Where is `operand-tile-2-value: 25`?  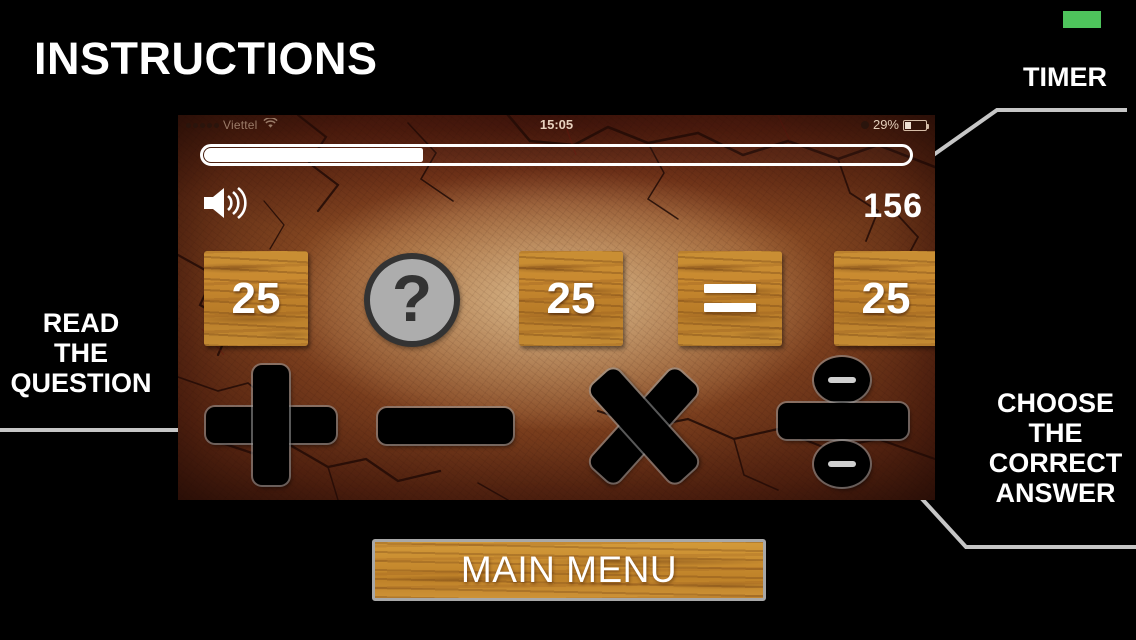
operand-tile-2-value: 25 is located at coordinates (571, 298).